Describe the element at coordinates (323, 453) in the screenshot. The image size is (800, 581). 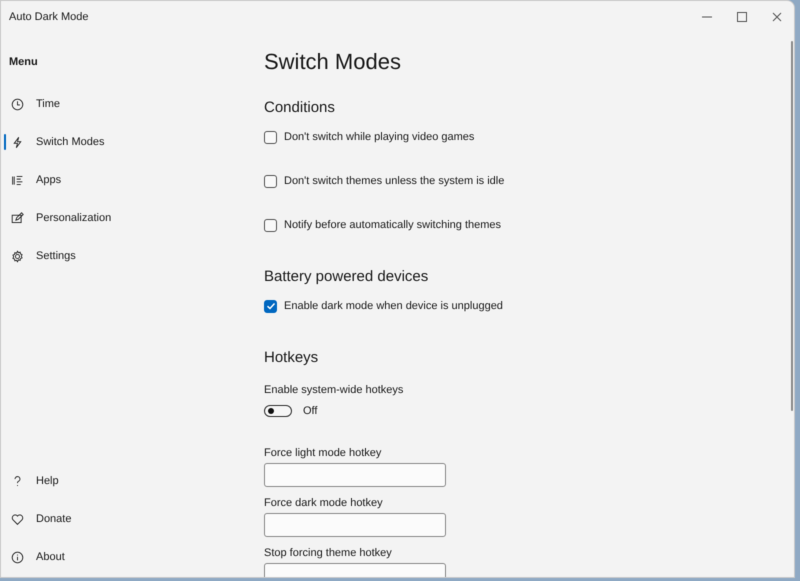
I see `field-label: Force light mode hotkey` at that location.